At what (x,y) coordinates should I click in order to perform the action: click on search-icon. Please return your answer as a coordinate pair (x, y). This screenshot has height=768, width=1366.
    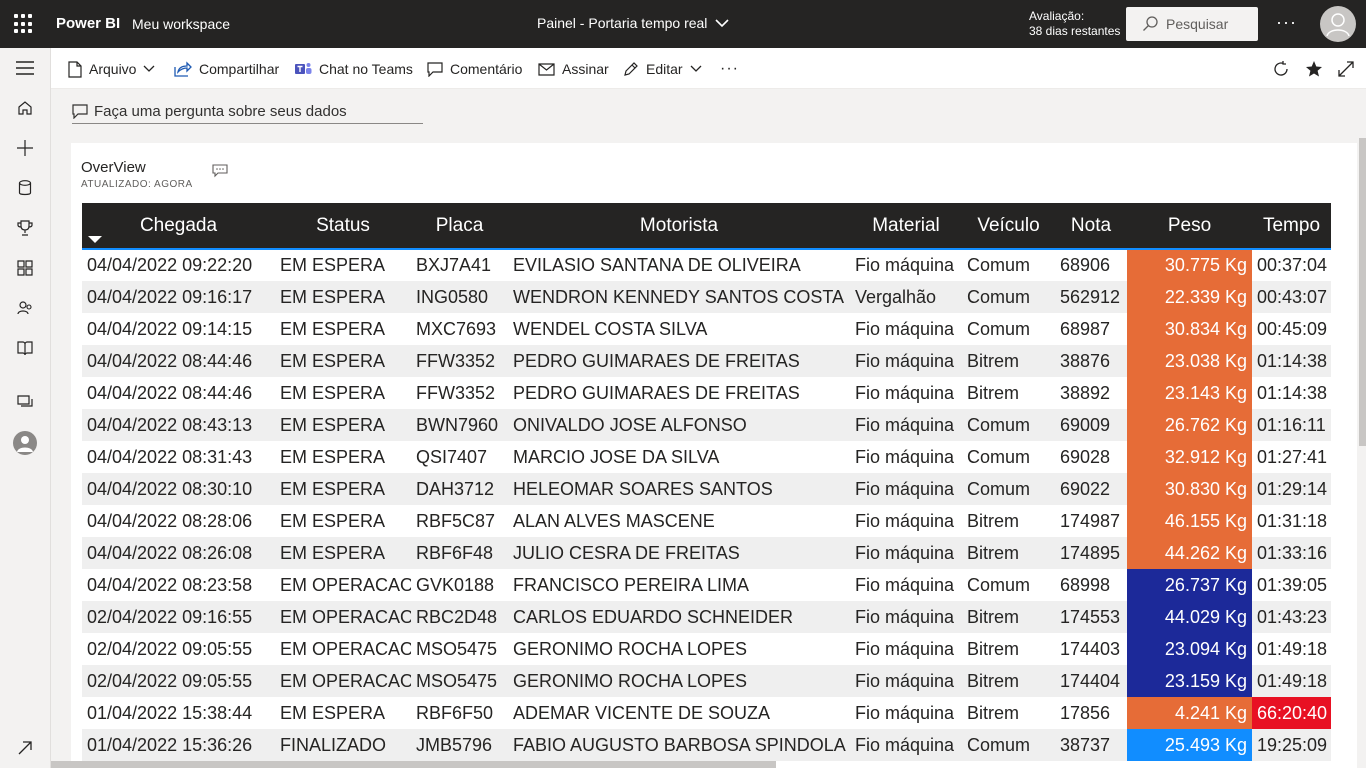
    Looking at the image, I should click on (1150, 23).